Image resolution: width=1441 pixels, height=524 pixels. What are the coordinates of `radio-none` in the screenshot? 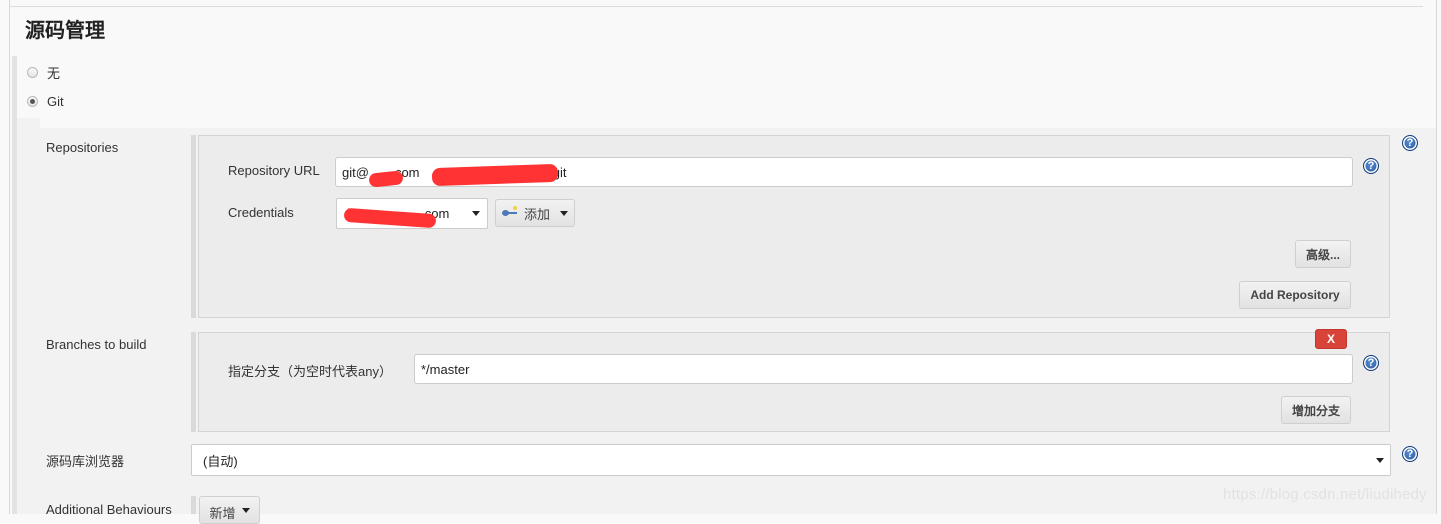 It's located at (32, 72).